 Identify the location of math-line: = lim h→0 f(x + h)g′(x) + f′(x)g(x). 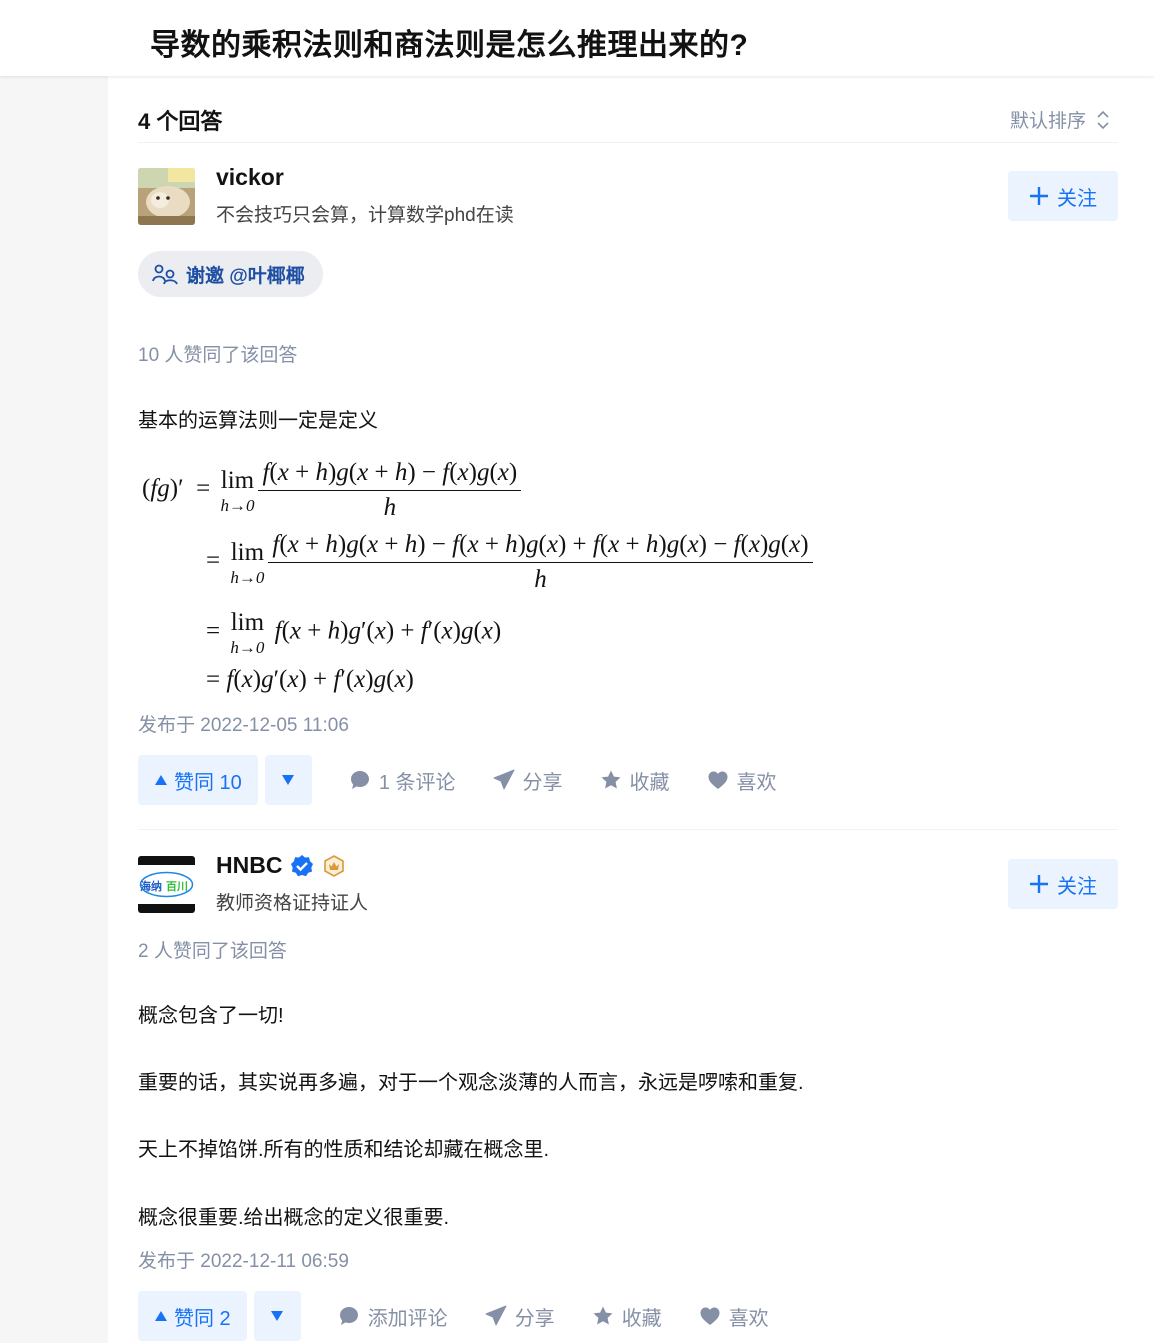
(354, 633).